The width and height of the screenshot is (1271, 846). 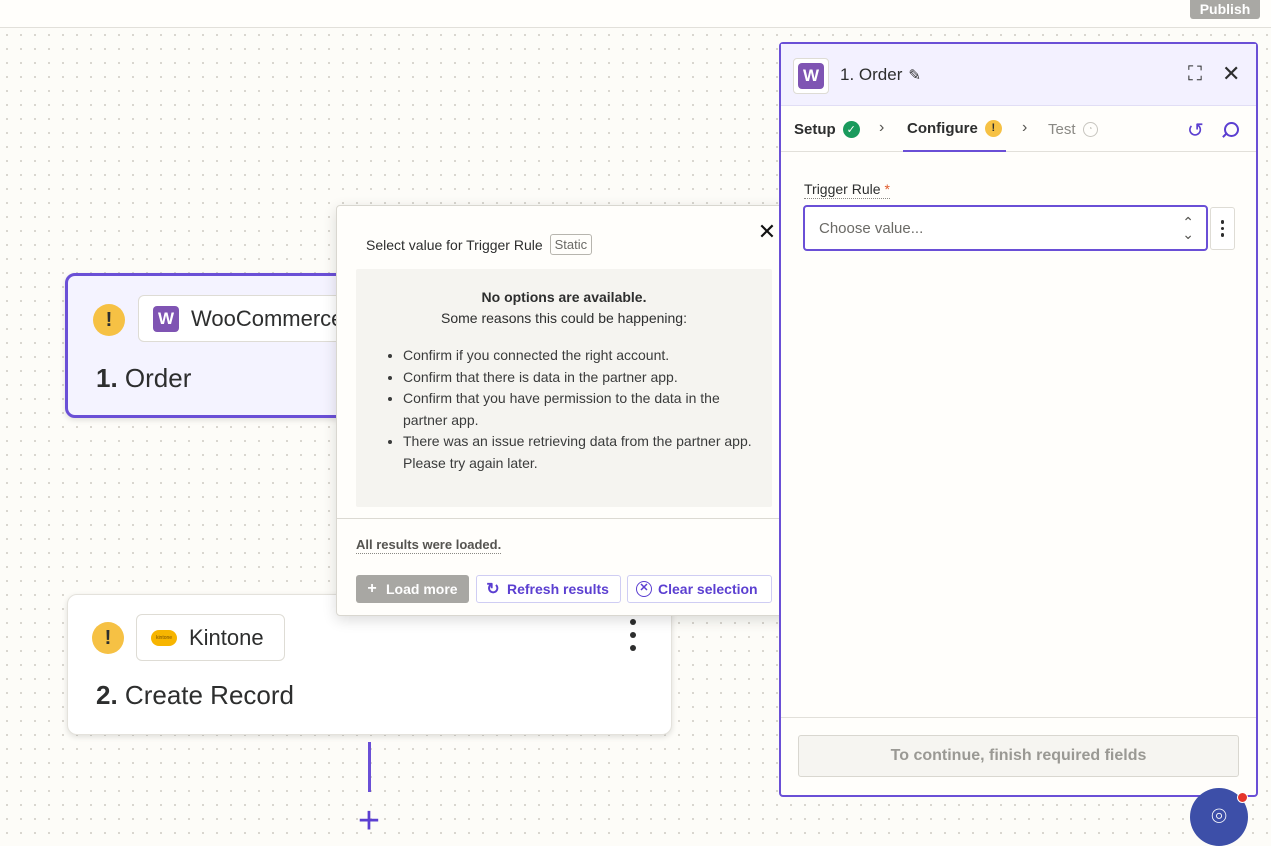 What do you see at coordinates (1188, 228) in the screenshot?
I see `updown-icon: ⌃ ⌄` at bounding box center [1188, 228].